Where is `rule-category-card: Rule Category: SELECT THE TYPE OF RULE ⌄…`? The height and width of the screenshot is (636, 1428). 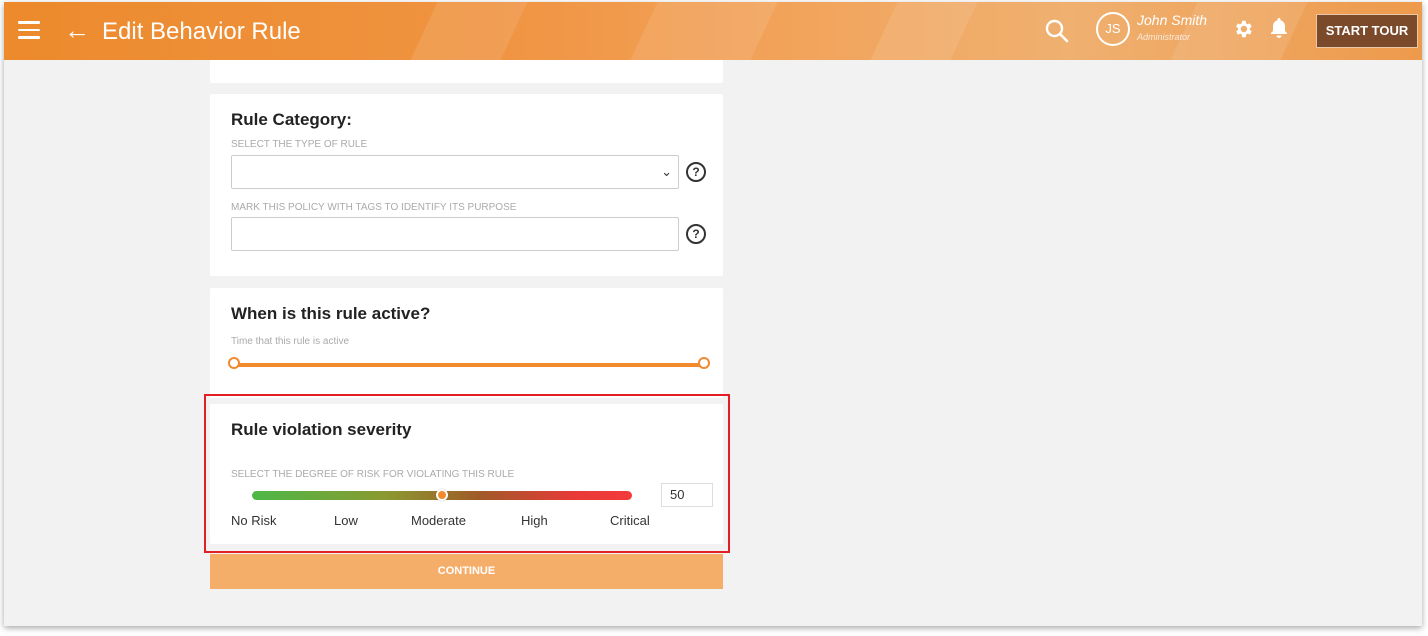
rule-category-card: Rule Category: SELECT THE TYPE OF RULE ⌄… is located at coordinates (466, 185).